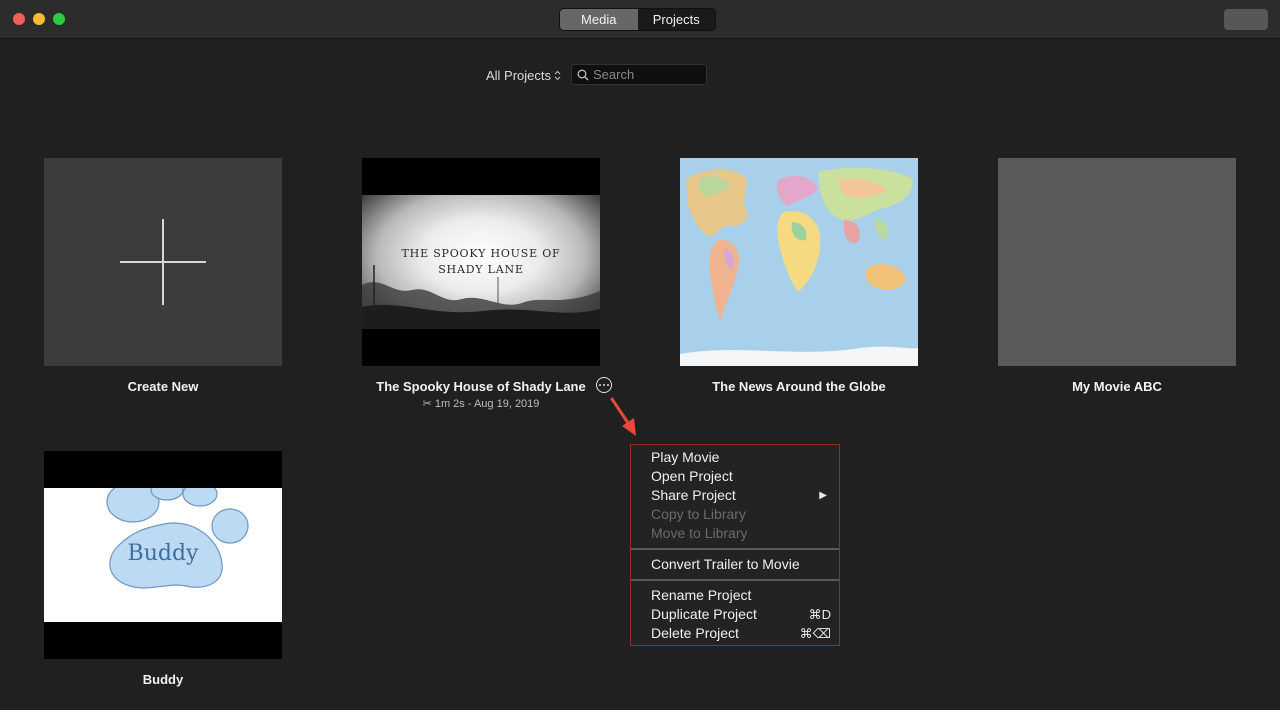 Image resolution: width=1280 pixels, height=710 pixels. I want to click on view-switcher: Media Projects, so click(637, 19).